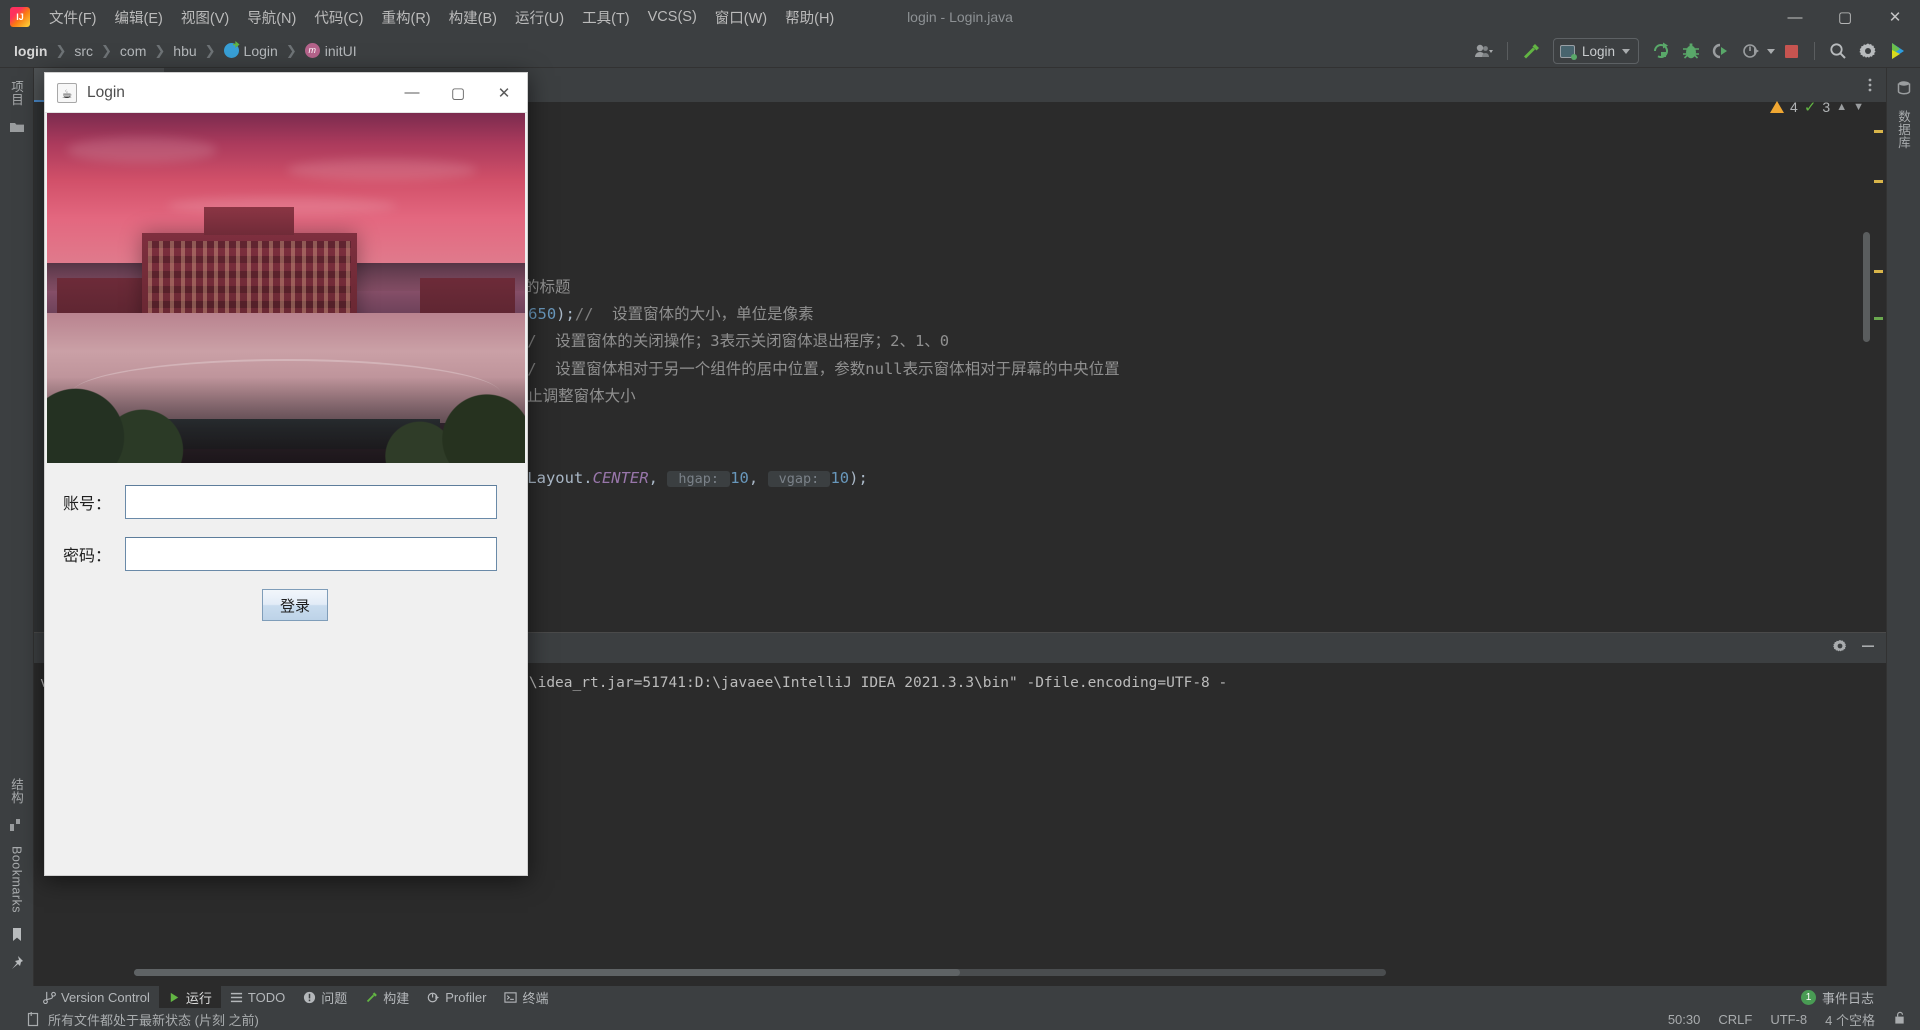 This screenshot has height=1030, width=1920. What do you see at coordinates (396, 998) in the screenshot?
I see `toolwindow-label: 构建` at bounding box center [396, 998].